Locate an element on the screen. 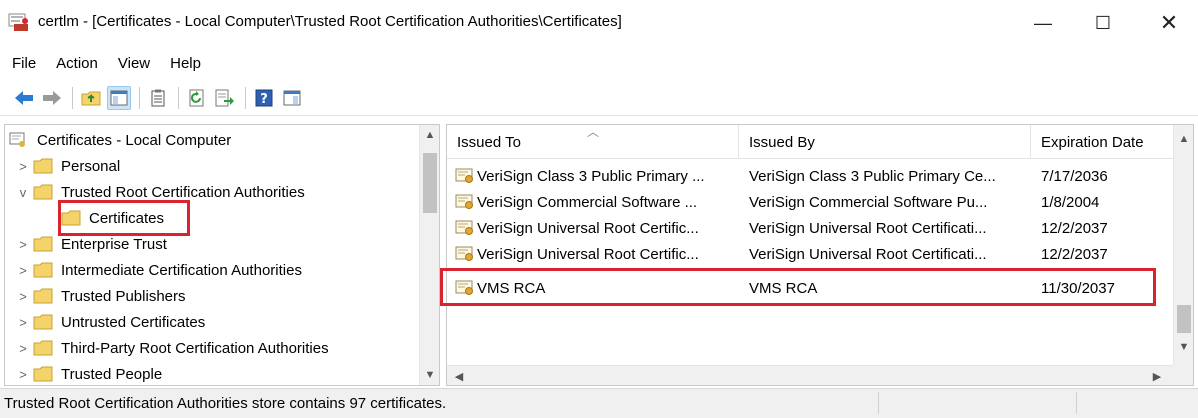 The width and height of the screenshot is (1198, 418). tree-item-label: Untrusted Certificates is located at coordinates (133, 322).